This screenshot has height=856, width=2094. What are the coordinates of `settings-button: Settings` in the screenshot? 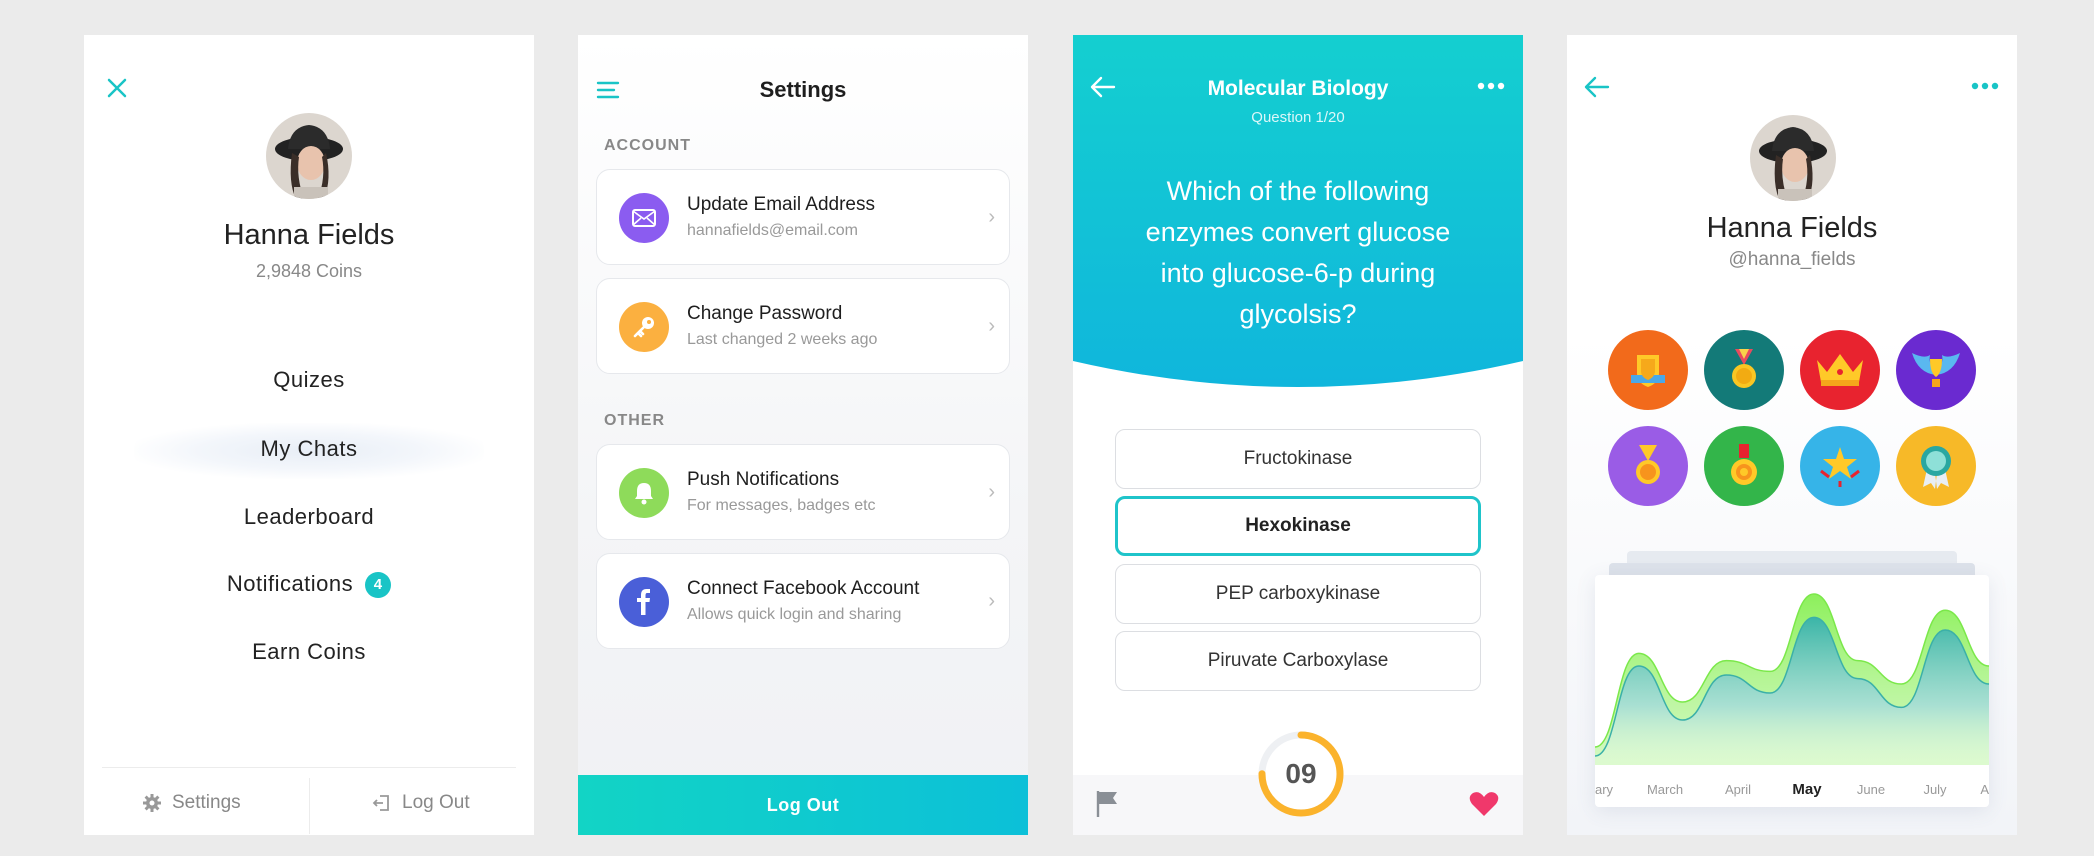 It's located at (191, 803).